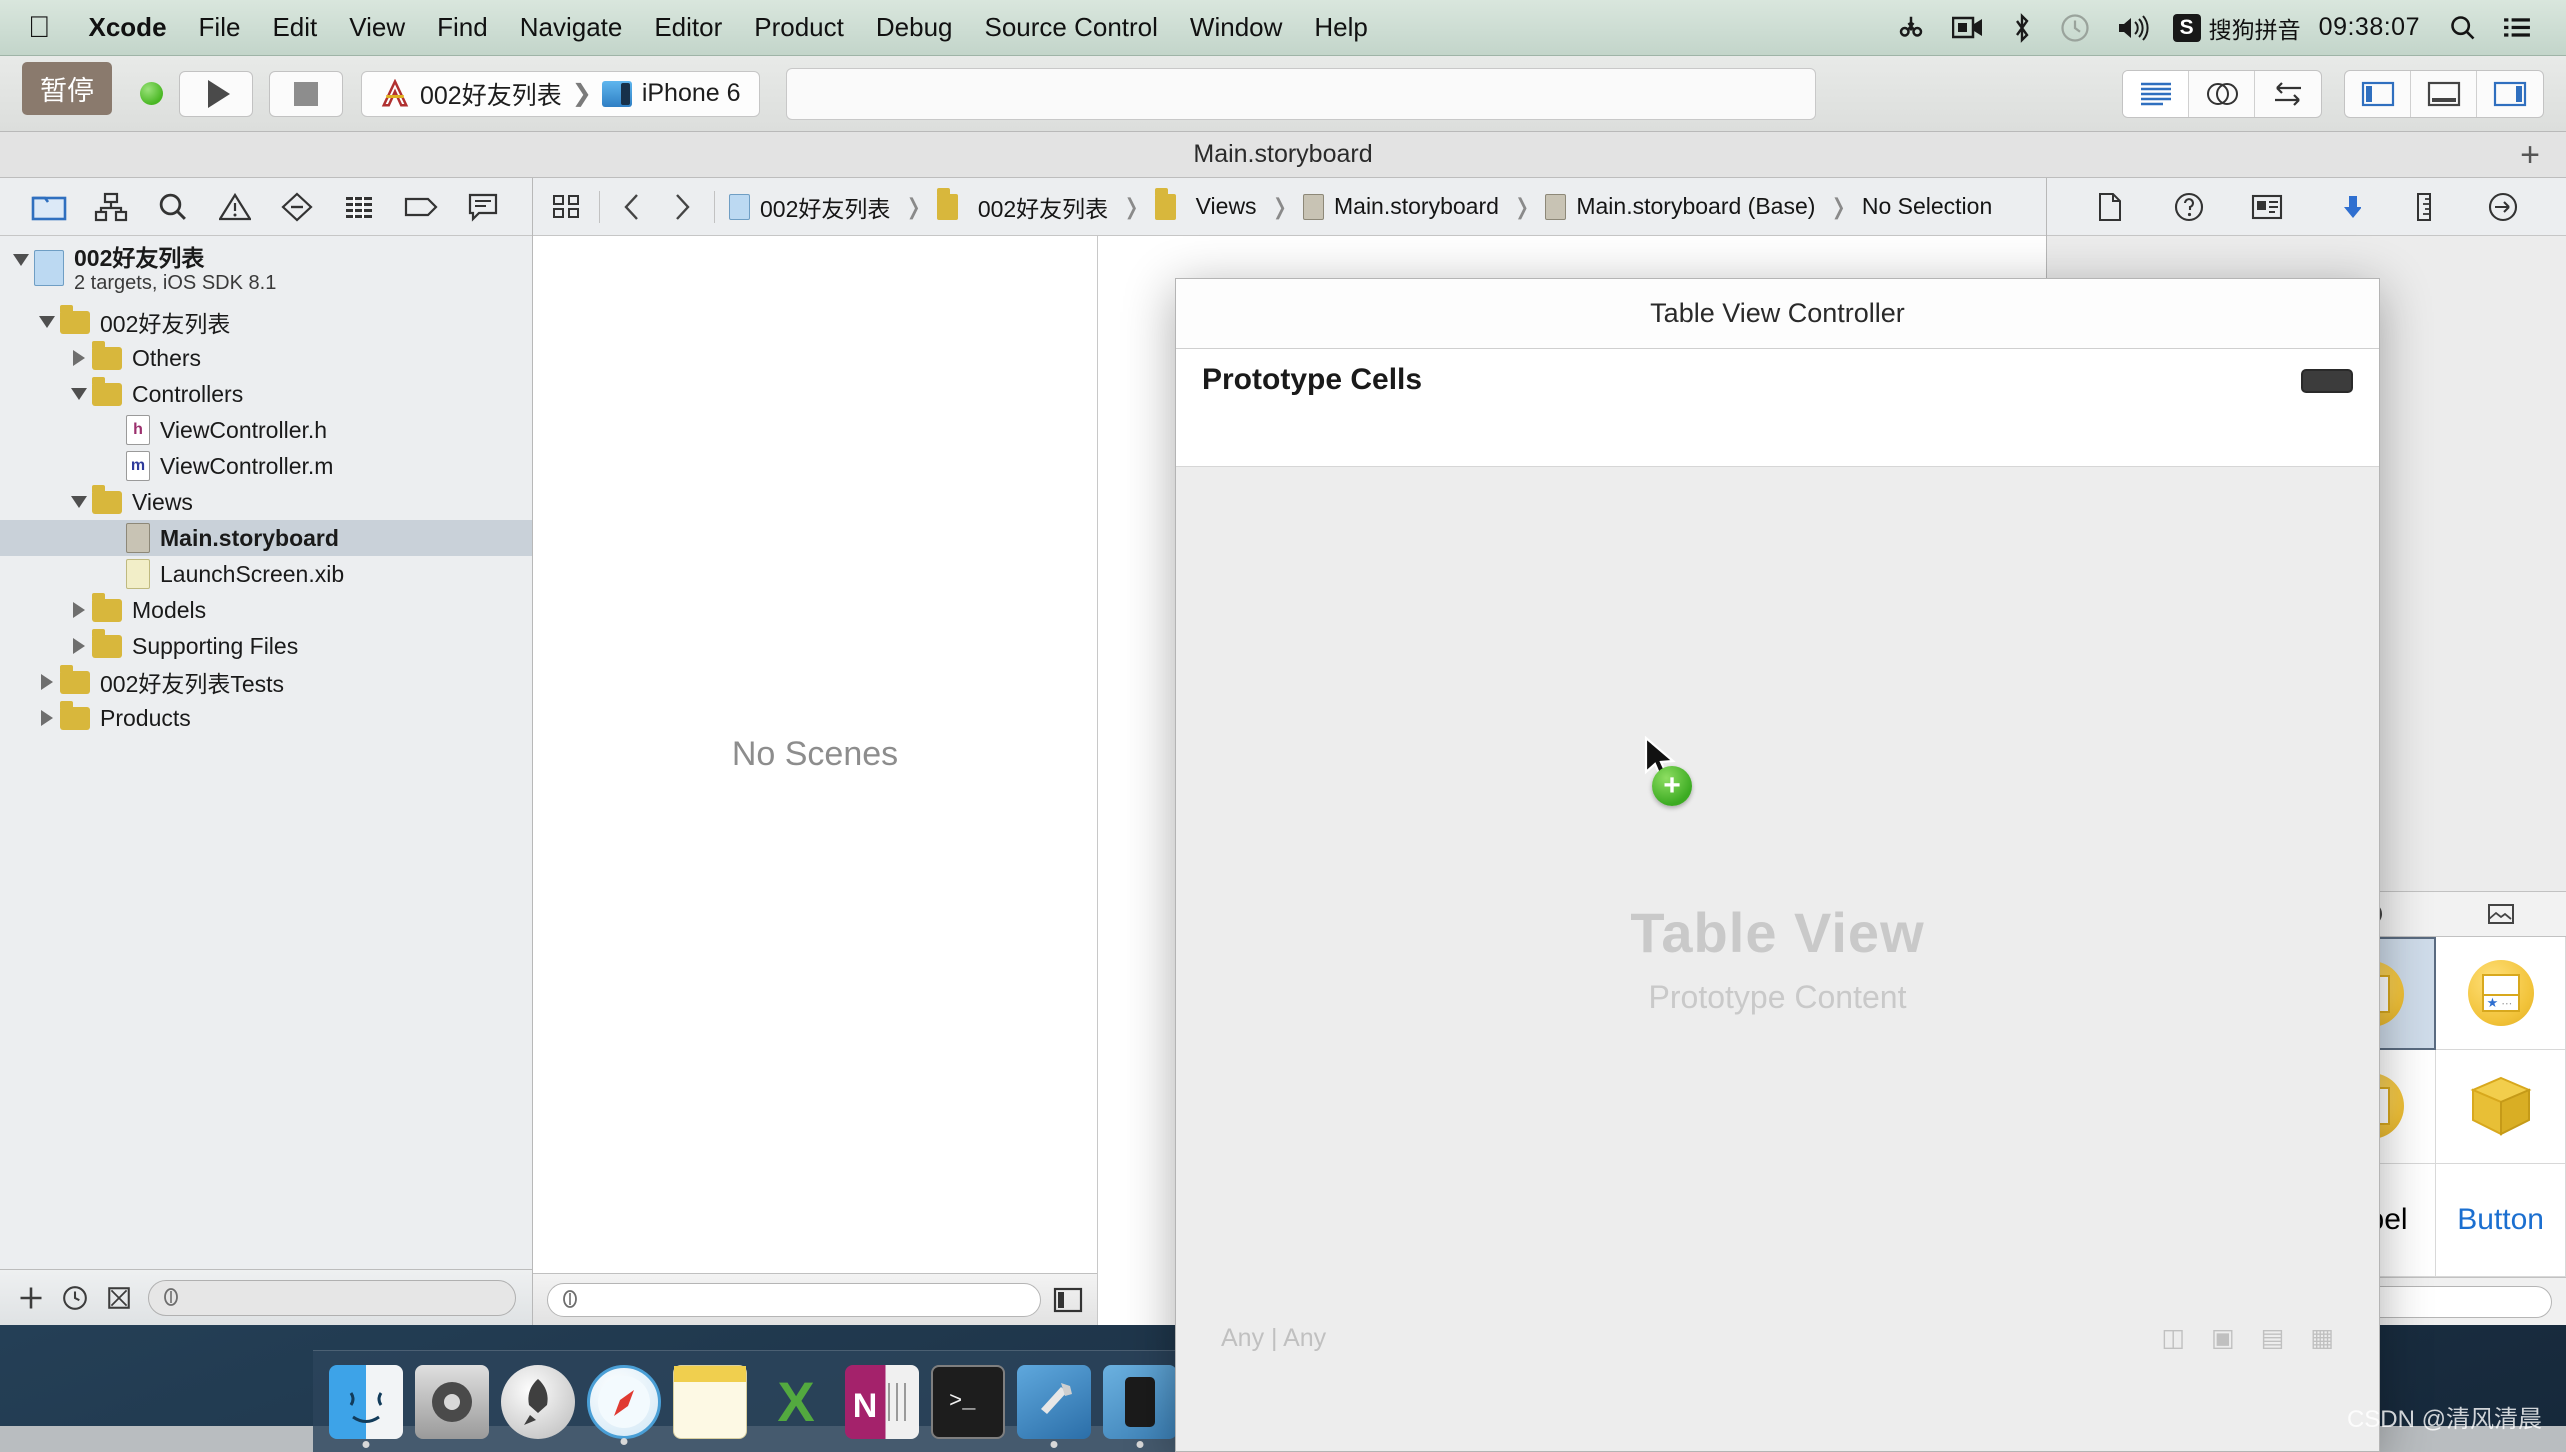 The width and height of the screenshot is (2566, 1452). Describe the element at coordinates (2022, 27) in the screenshot. I see `bluetooth-icon` at that location.